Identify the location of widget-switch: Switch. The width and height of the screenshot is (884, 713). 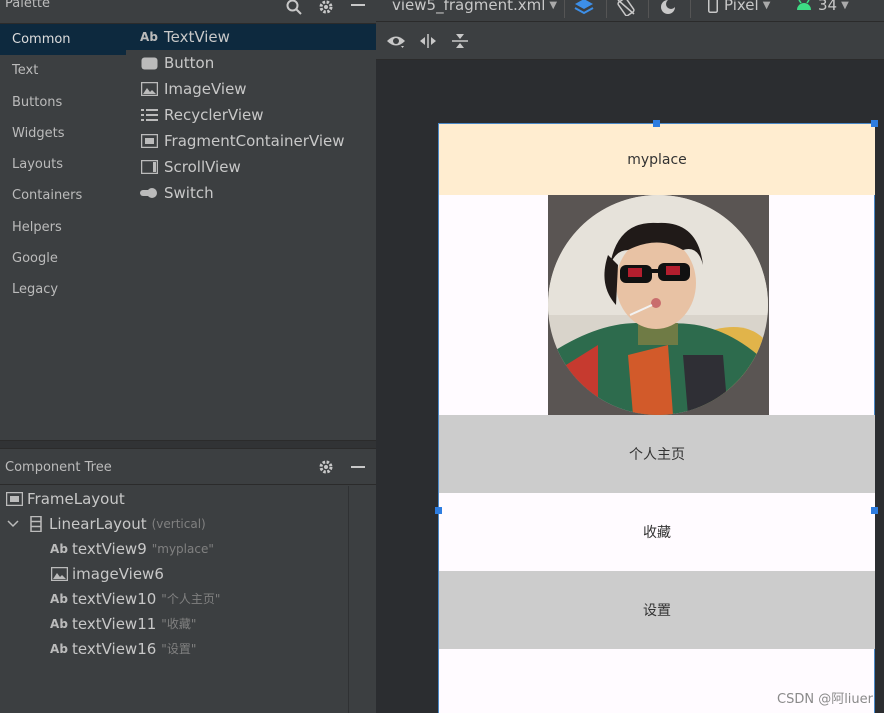
(251, 193).